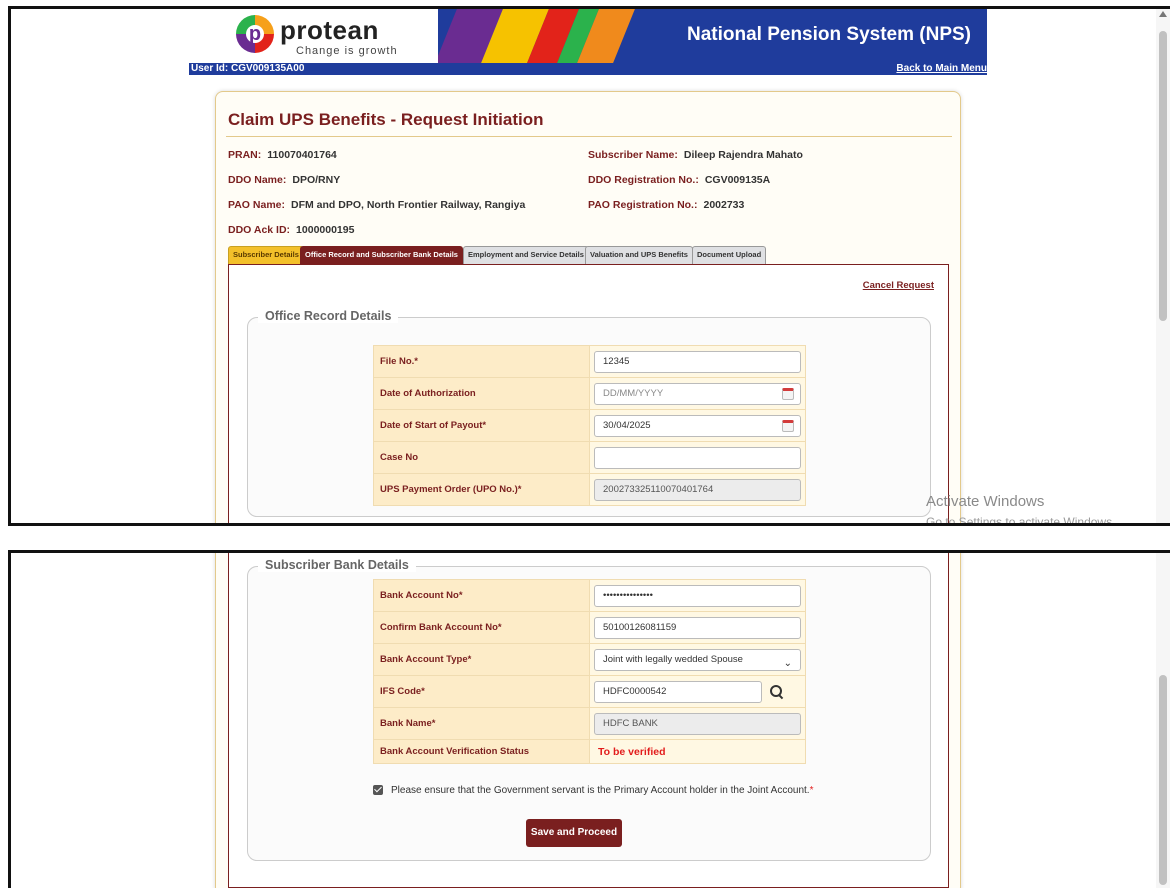  I want to click on pao-registration-value: 2002733, so click(724, 205).